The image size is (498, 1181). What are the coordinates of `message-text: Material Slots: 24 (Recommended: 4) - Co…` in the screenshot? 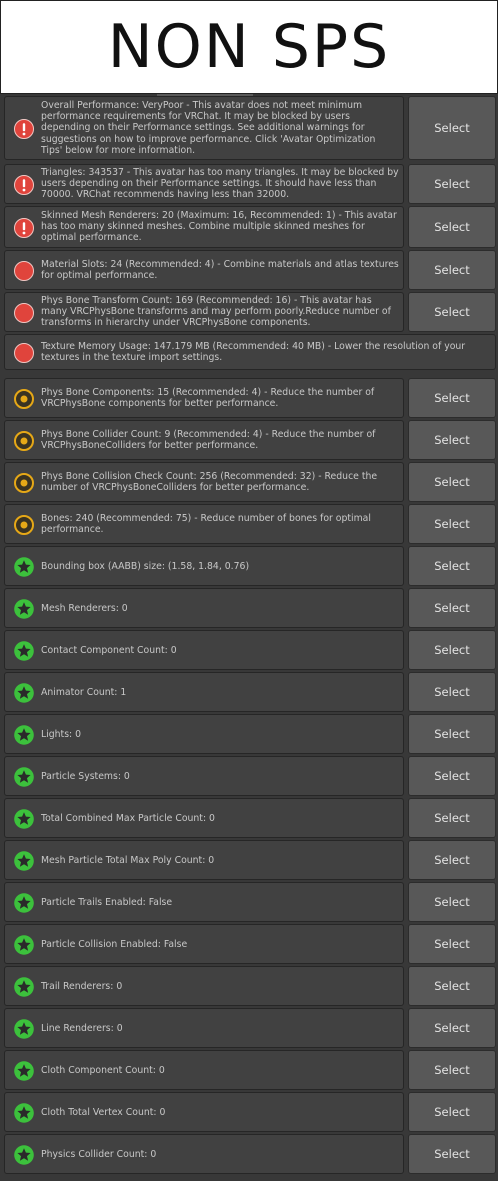 It's located at (220, 270).